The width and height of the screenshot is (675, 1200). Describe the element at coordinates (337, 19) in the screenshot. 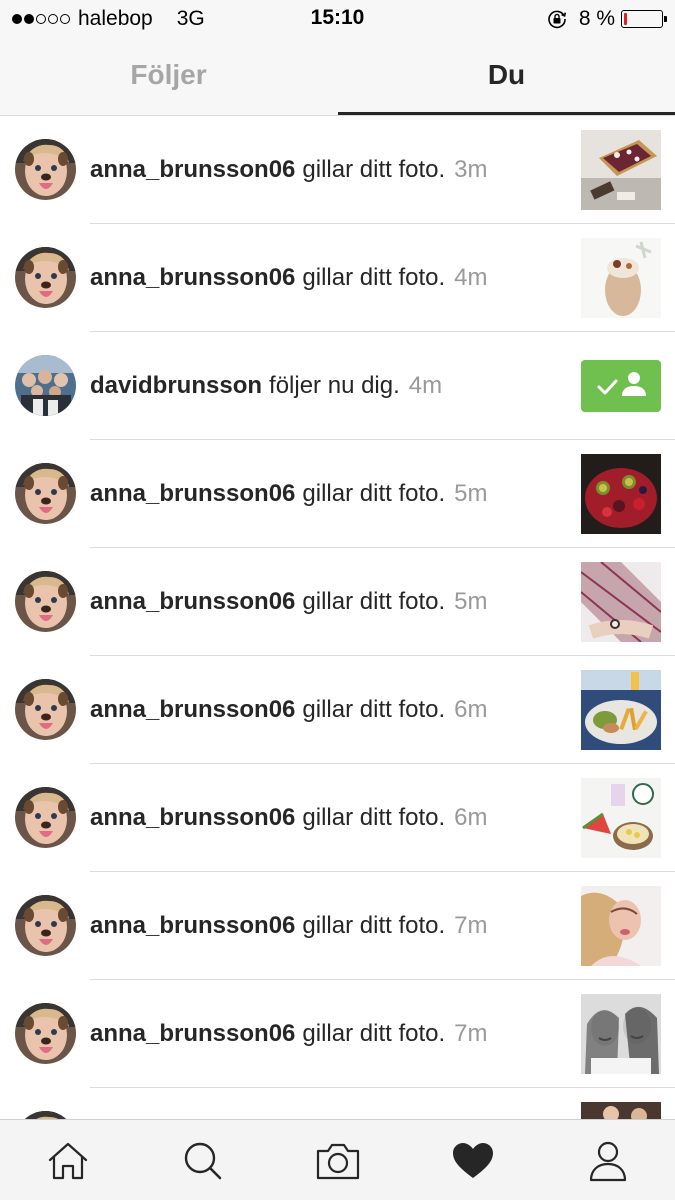

I see `status-bar: halebop 3G 15:10 8 %` at that location.